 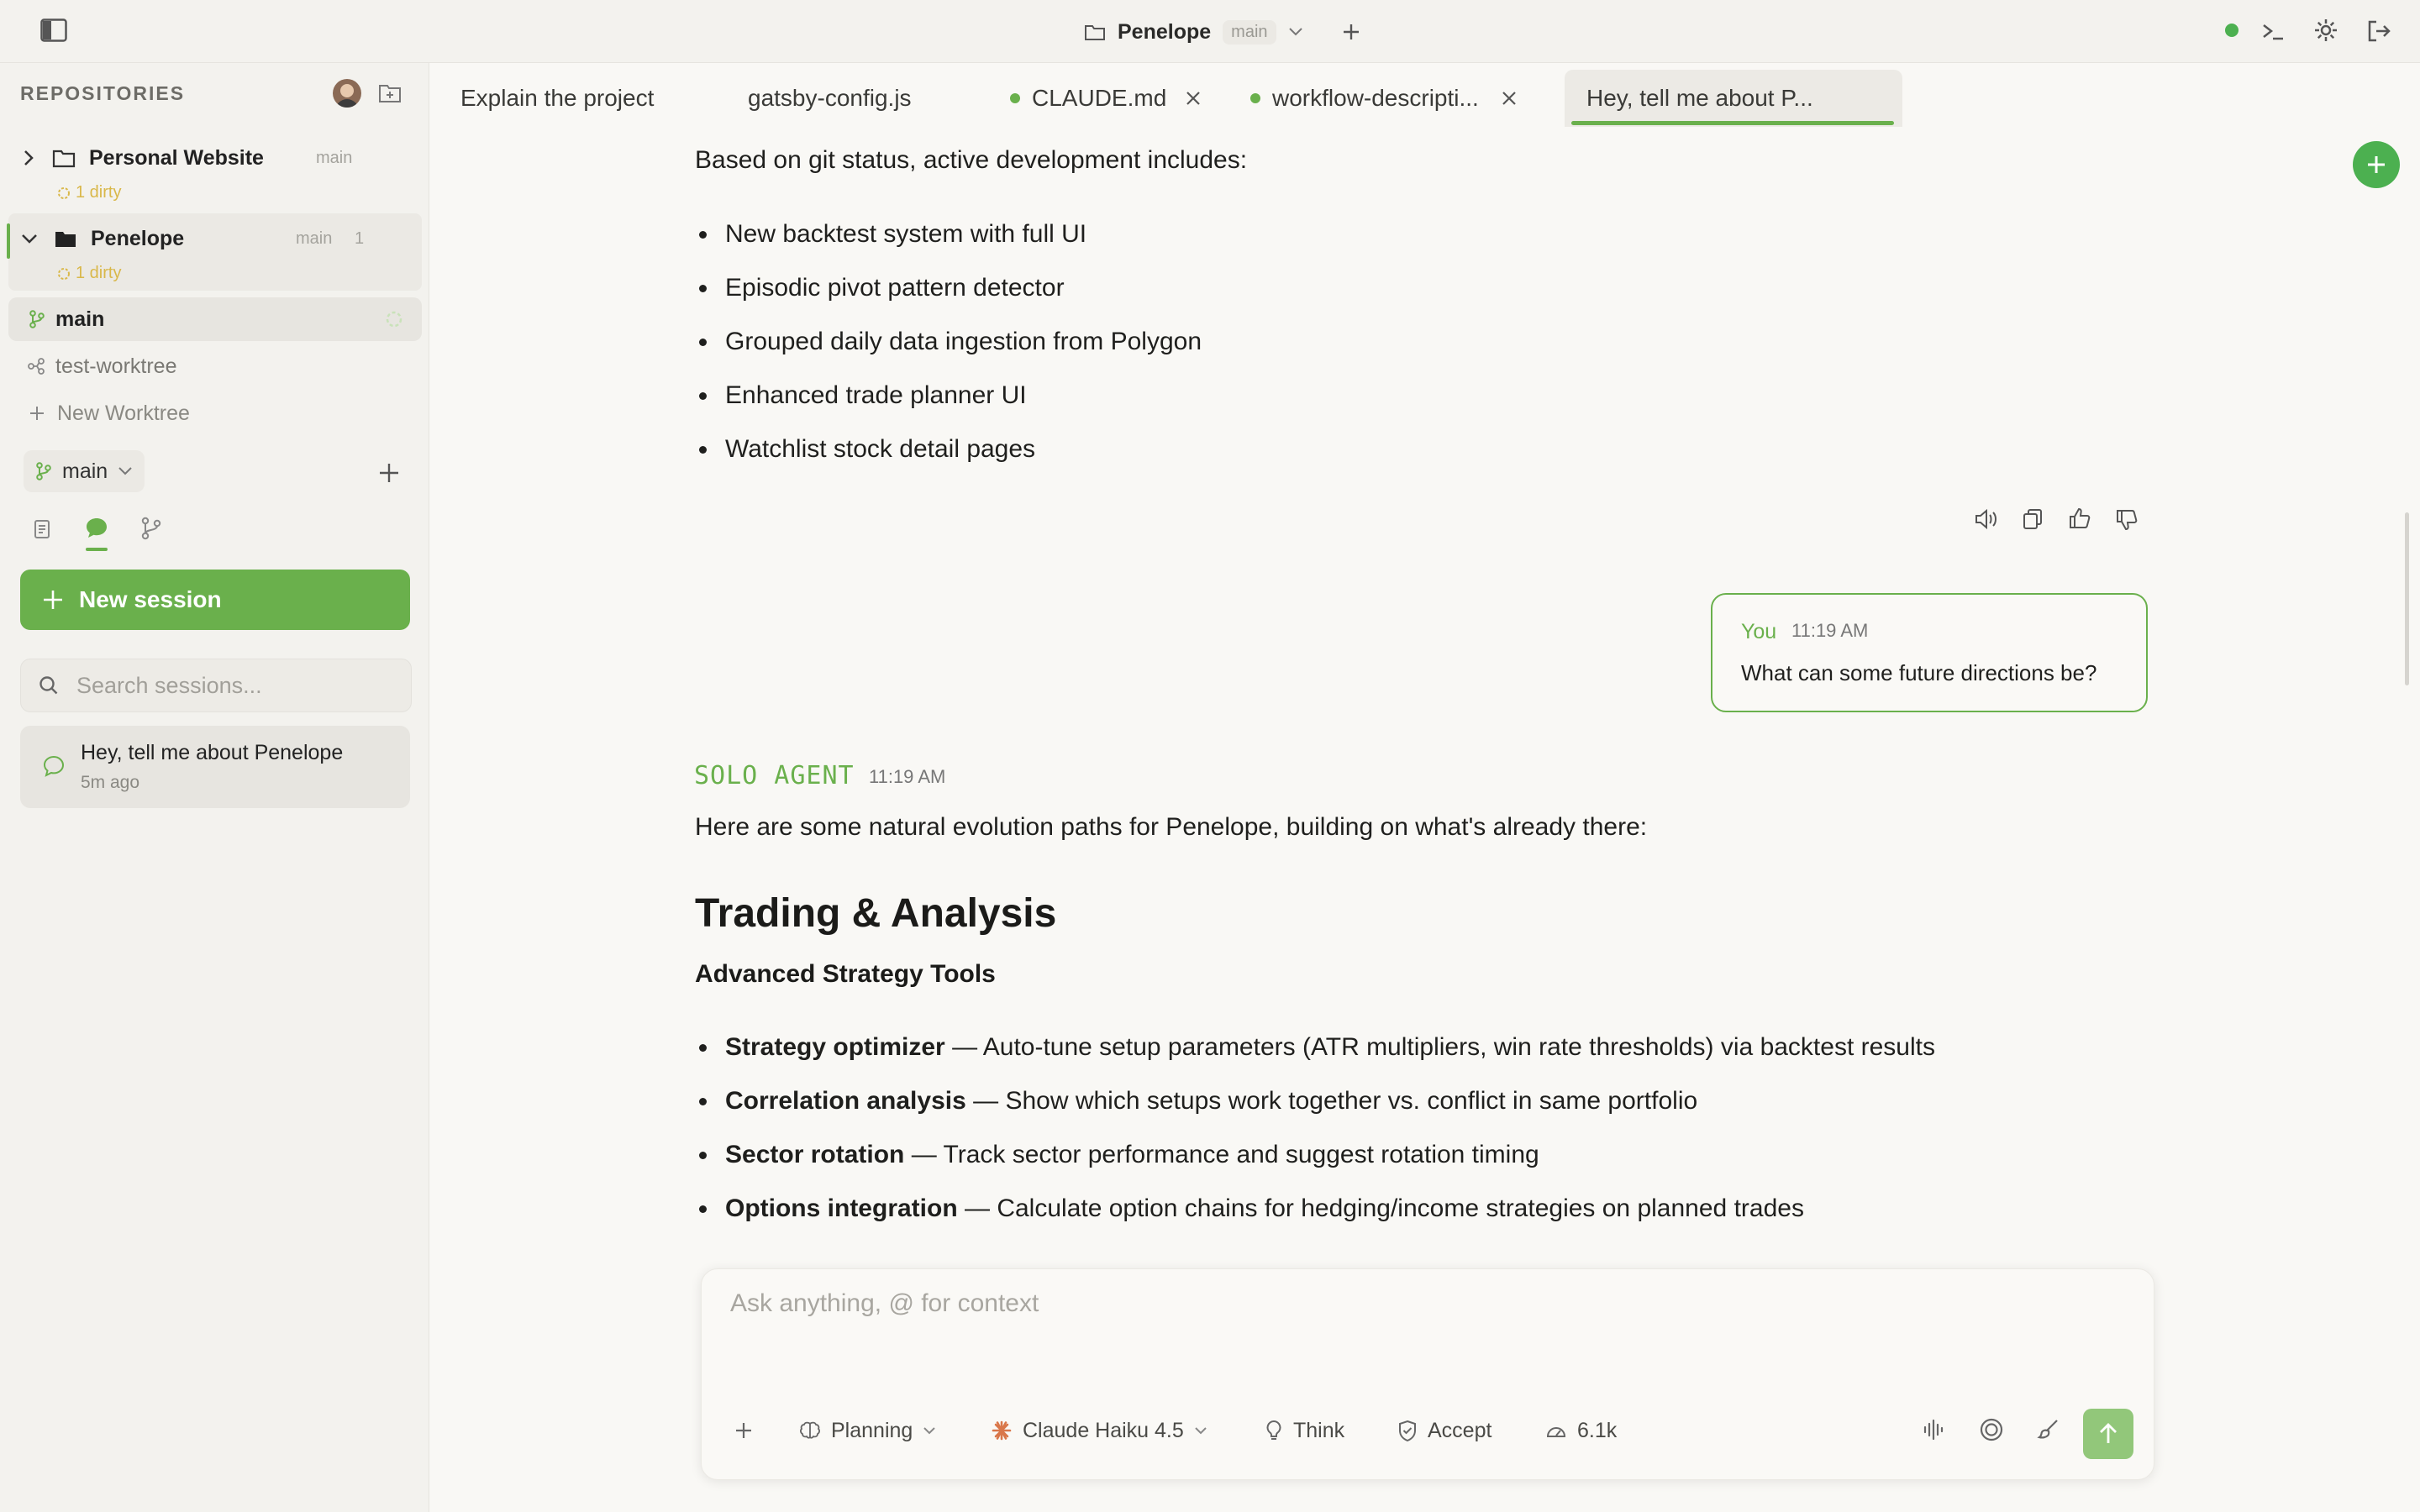 What do you see at coordinates (215, 413) in the screenshot?
I see `new-worktree-button: New Worktree` at bounding box center [215, 413].